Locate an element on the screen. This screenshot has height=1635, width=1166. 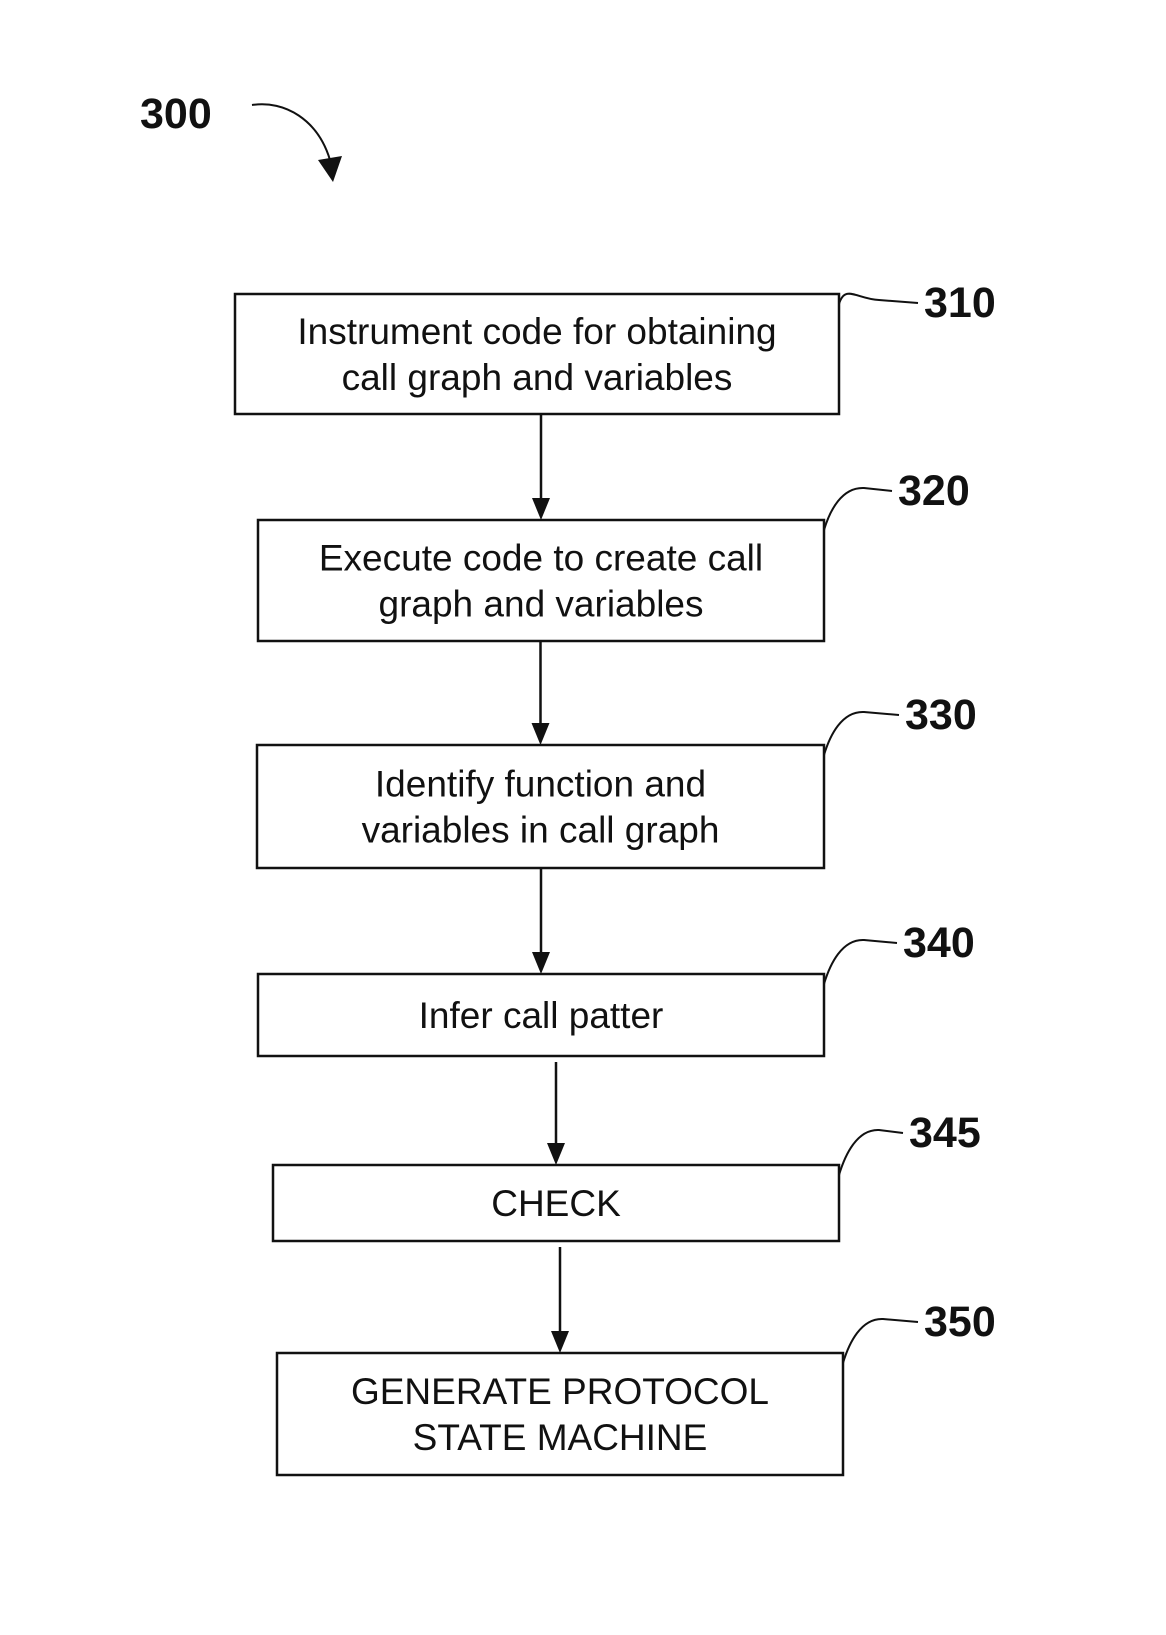
step-text-line: STATE MACHINE is located at coordinates (560, 1437).